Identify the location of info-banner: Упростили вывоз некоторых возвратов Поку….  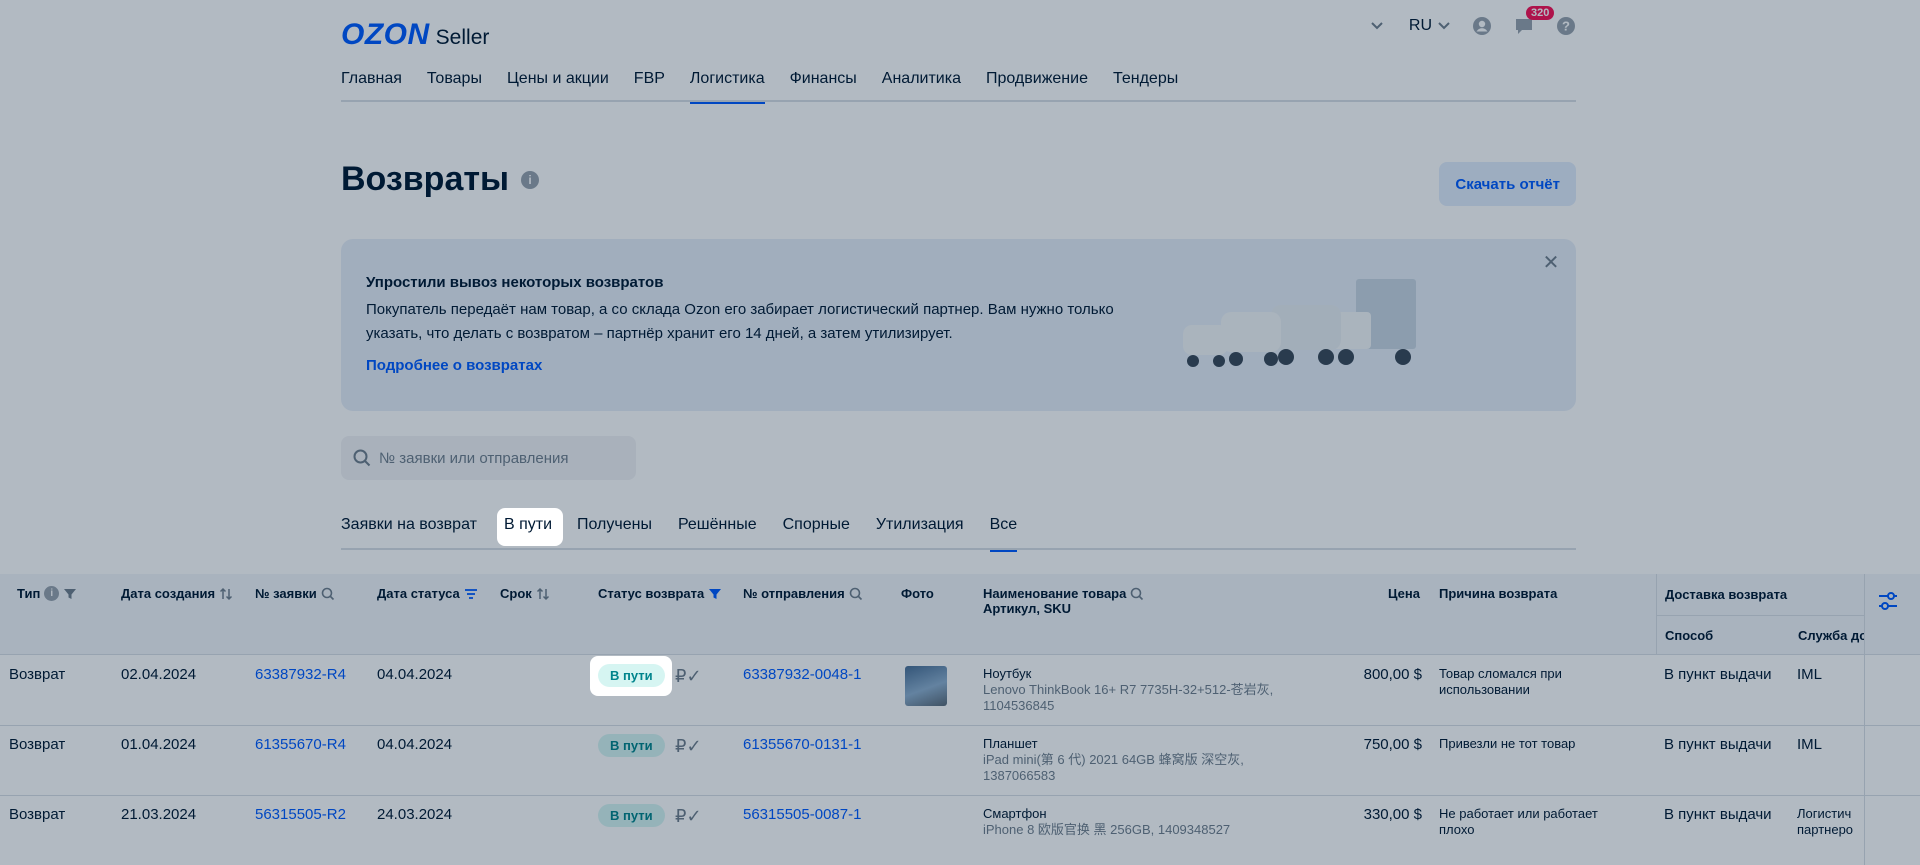
(958, 325).